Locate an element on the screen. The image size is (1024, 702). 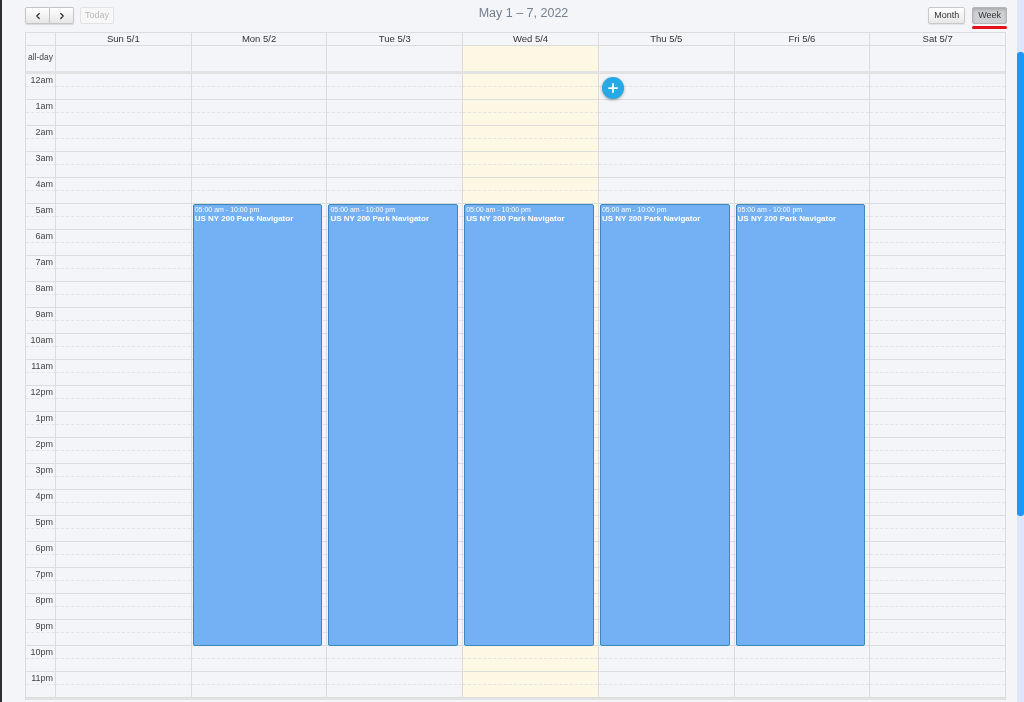
hour-label: 9pm is located at coordinates (44, 626).